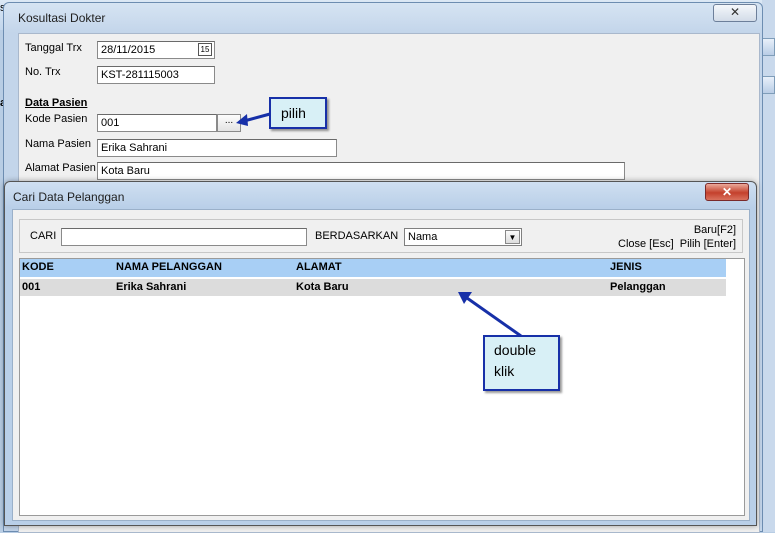 This screenshot has height=533, width=775. I want to click on callout-pilih-text: pilih, so click(293, 113).